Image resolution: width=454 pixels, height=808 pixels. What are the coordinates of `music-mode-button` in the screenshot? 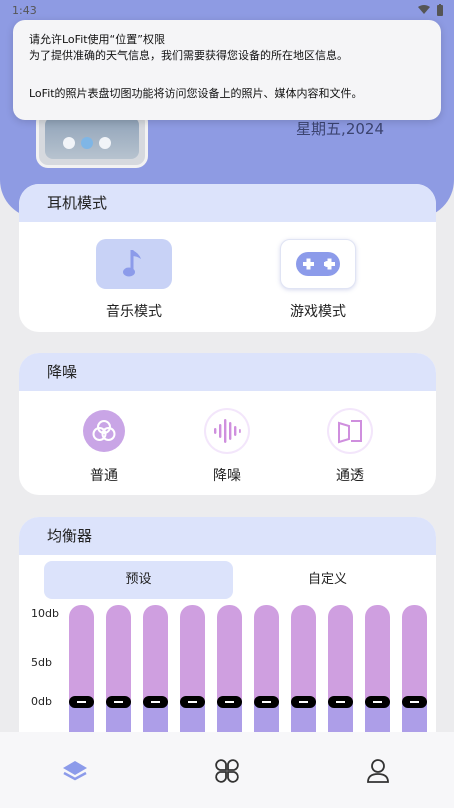 It's located at (134, 264).